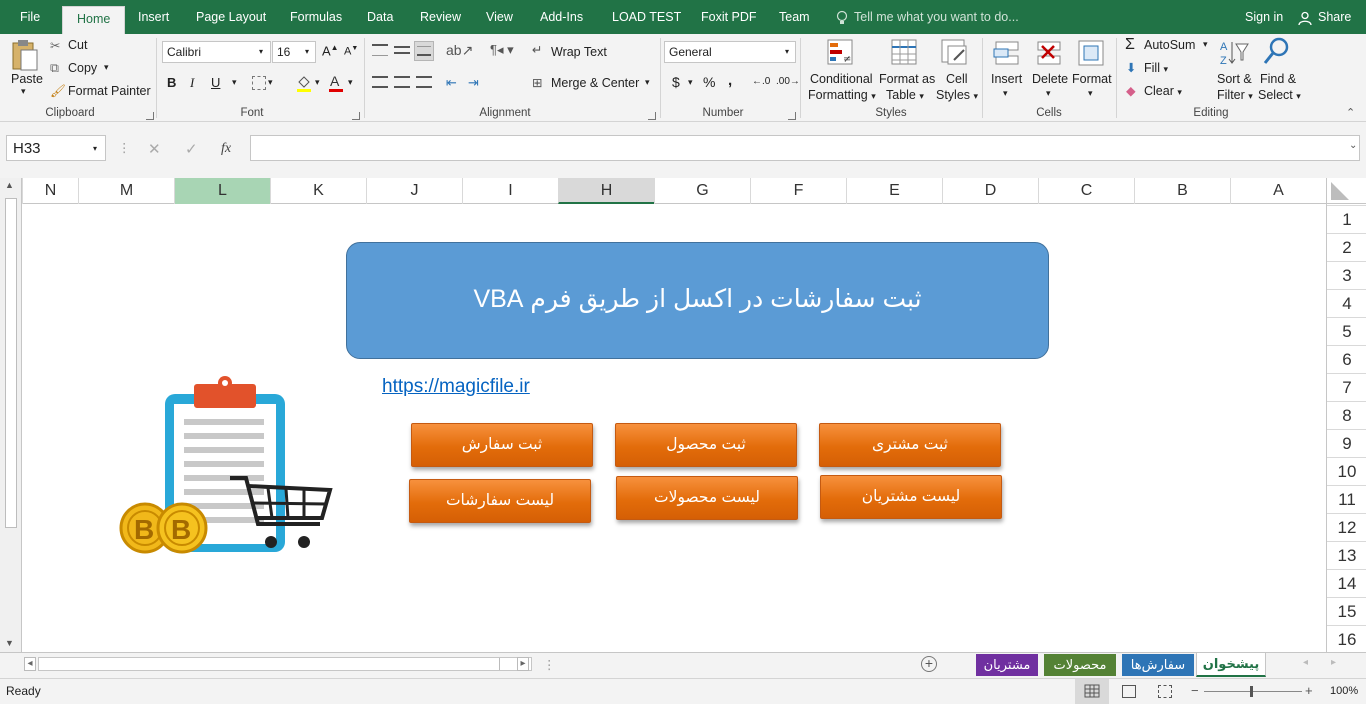 The image size is (1366, 704). I want to click on shrink-font-icon: A▼, so click(351, 51).